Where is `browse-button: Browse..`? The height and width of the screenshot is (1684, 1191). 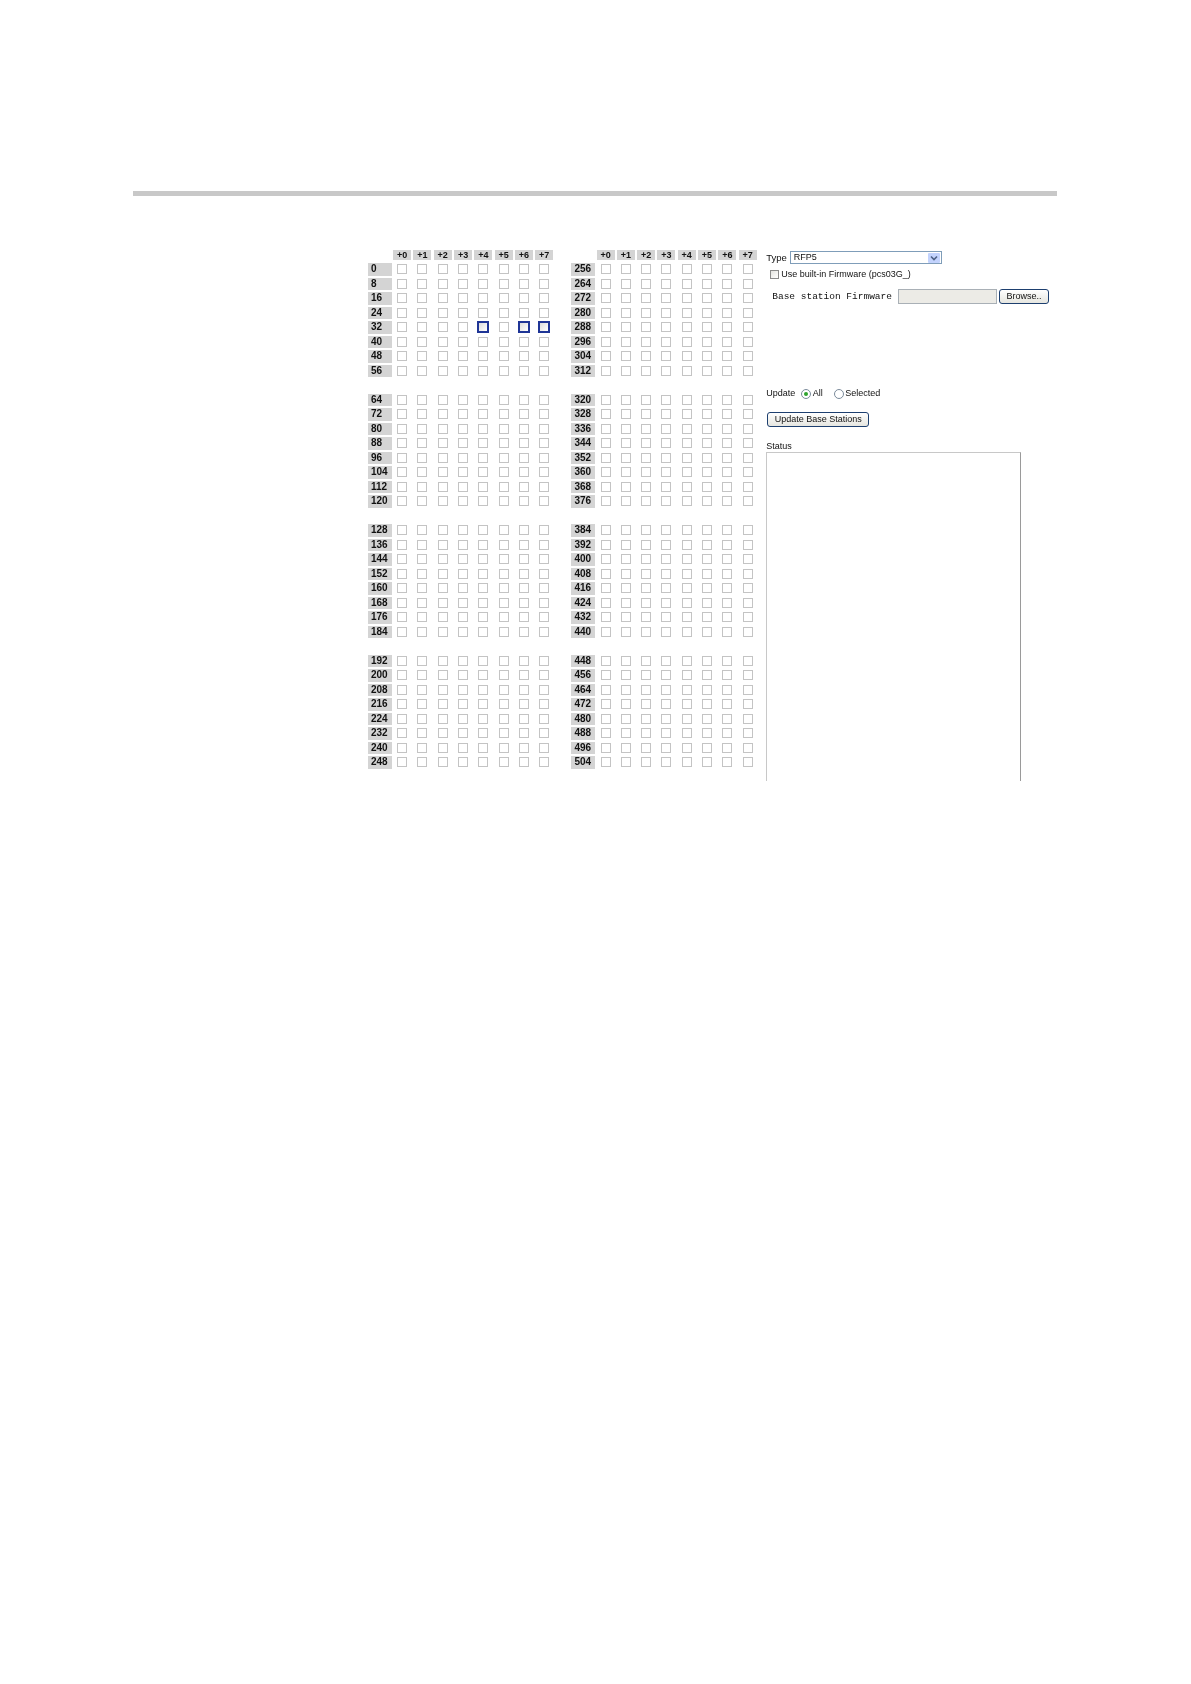 browse-button: Browse.. is located at coordinates (1024, 296).